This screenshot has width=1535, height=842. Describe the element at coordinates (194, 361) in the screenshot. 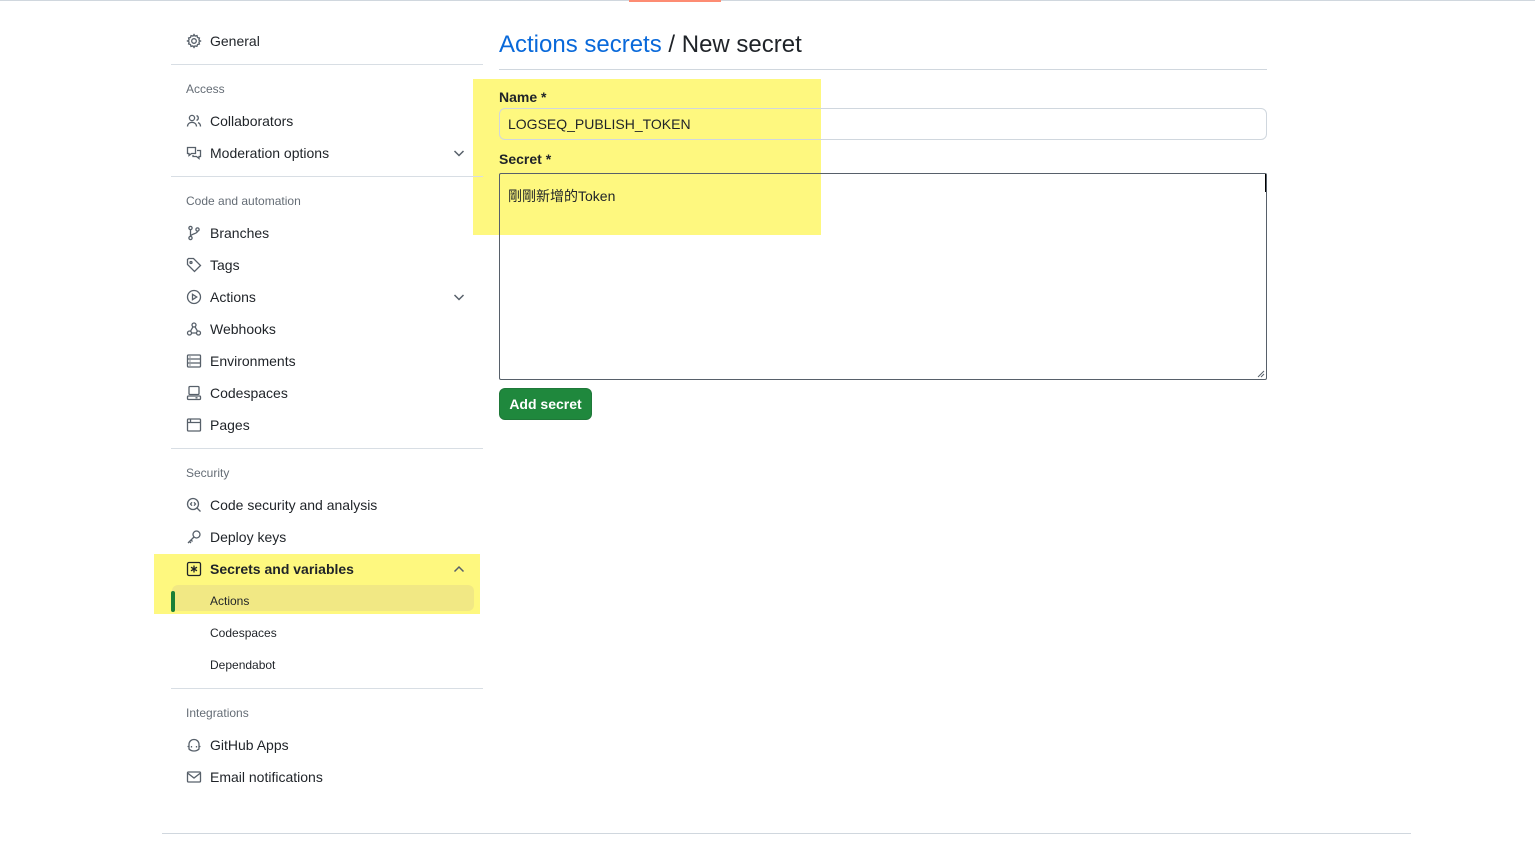

I see `server-icon` at that location.